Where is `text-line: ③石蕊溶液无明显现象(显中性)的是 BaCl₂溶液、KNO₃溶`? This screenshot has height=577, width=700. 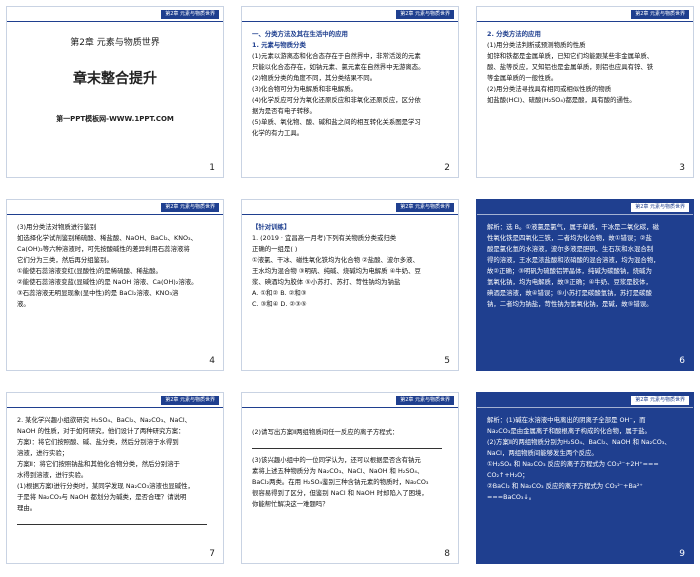
text-line: ③石蕊溶液无明显现象(显中性)的是 BaCl₂溶液、KNO₃溶 is located at coordinates (98, 293).